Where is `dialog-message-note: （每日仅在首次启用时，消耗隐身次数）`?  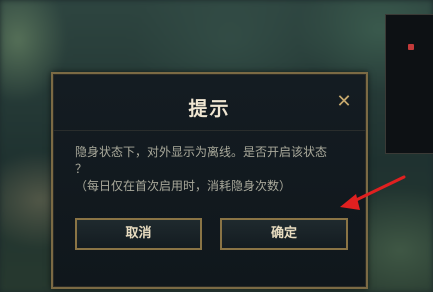 dialog-message-note: （每日仅在首次启用时，消耗隐身次数） is located at coordinates (183, 186).